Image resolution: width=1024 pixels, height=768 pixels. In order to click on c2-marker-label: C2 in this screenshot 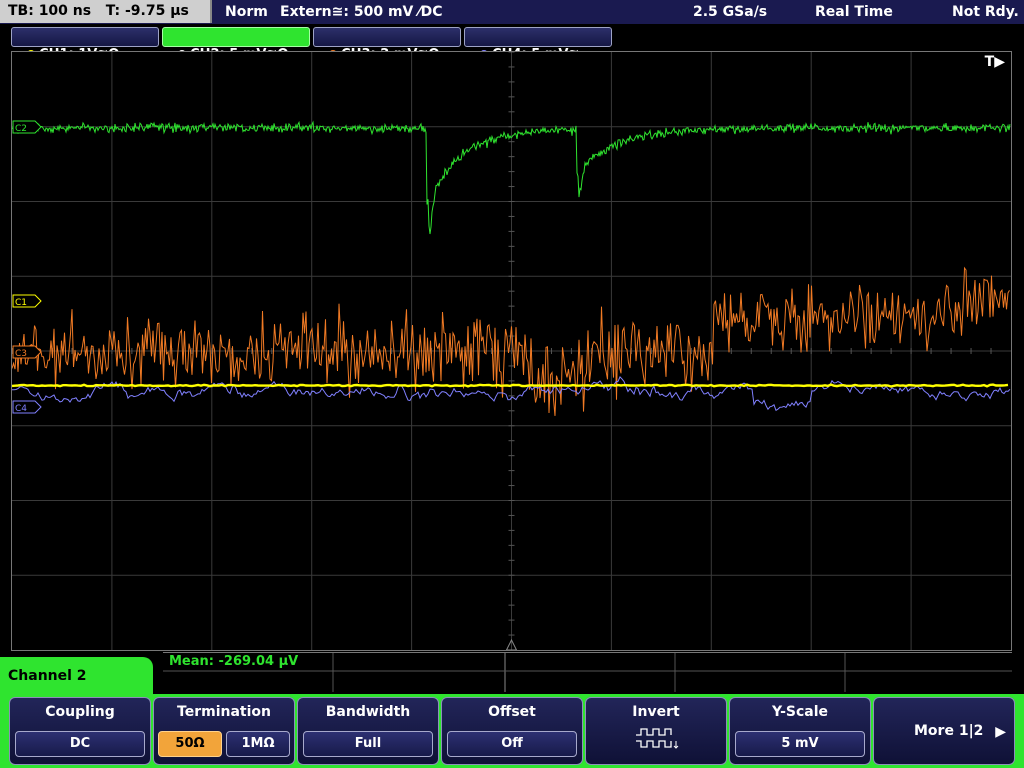, I will do `click(21, 129)`.